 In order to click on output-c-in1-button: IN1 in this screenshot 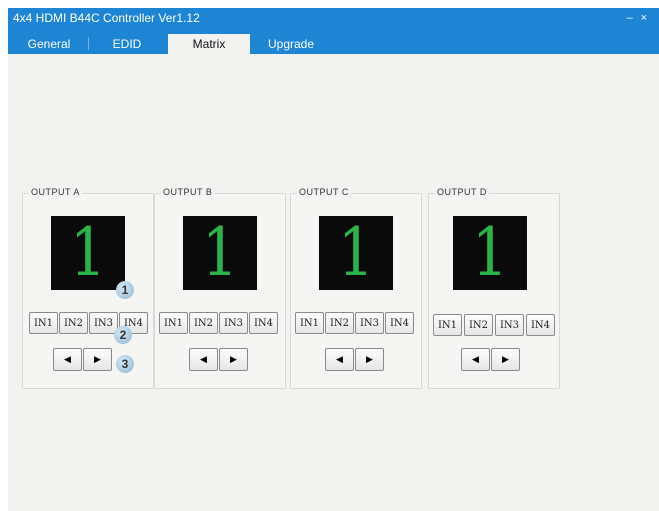, I will do `click(309, 323)`.